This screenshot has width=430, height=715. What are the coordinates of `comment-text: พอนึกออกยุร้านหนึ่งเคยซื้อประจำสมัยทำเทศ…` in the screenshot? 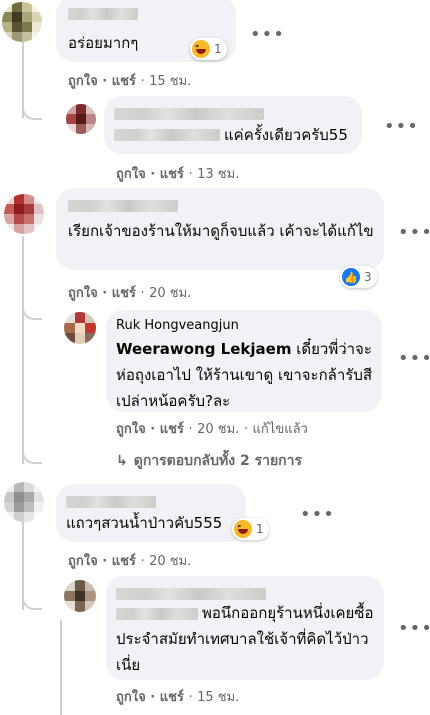 It's located at (245, 639).